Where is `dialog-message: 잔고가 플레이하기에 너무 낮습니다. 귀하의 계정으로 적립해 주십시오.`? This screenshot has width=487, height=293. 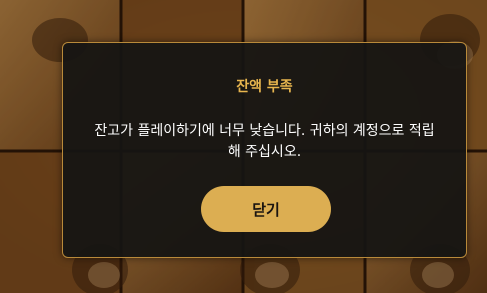
dialog-message: 잔고가 플레이하기에 너무 낮습니다. 귀하의 계정으로 적립해 주십시오. is located at coordinates (264, 141).